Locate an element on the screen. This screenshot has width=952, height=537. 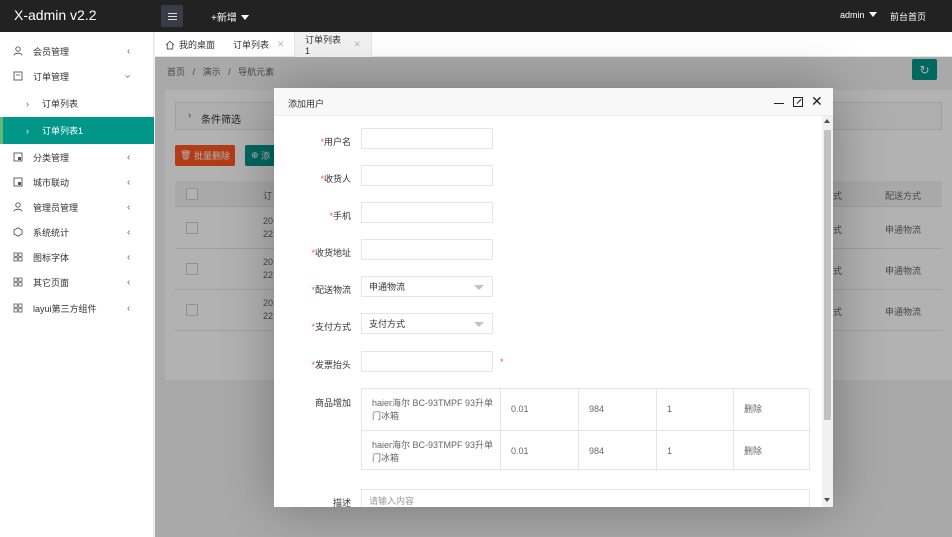
delivery-select: 申通物流 is located at coordinates (427, 286).